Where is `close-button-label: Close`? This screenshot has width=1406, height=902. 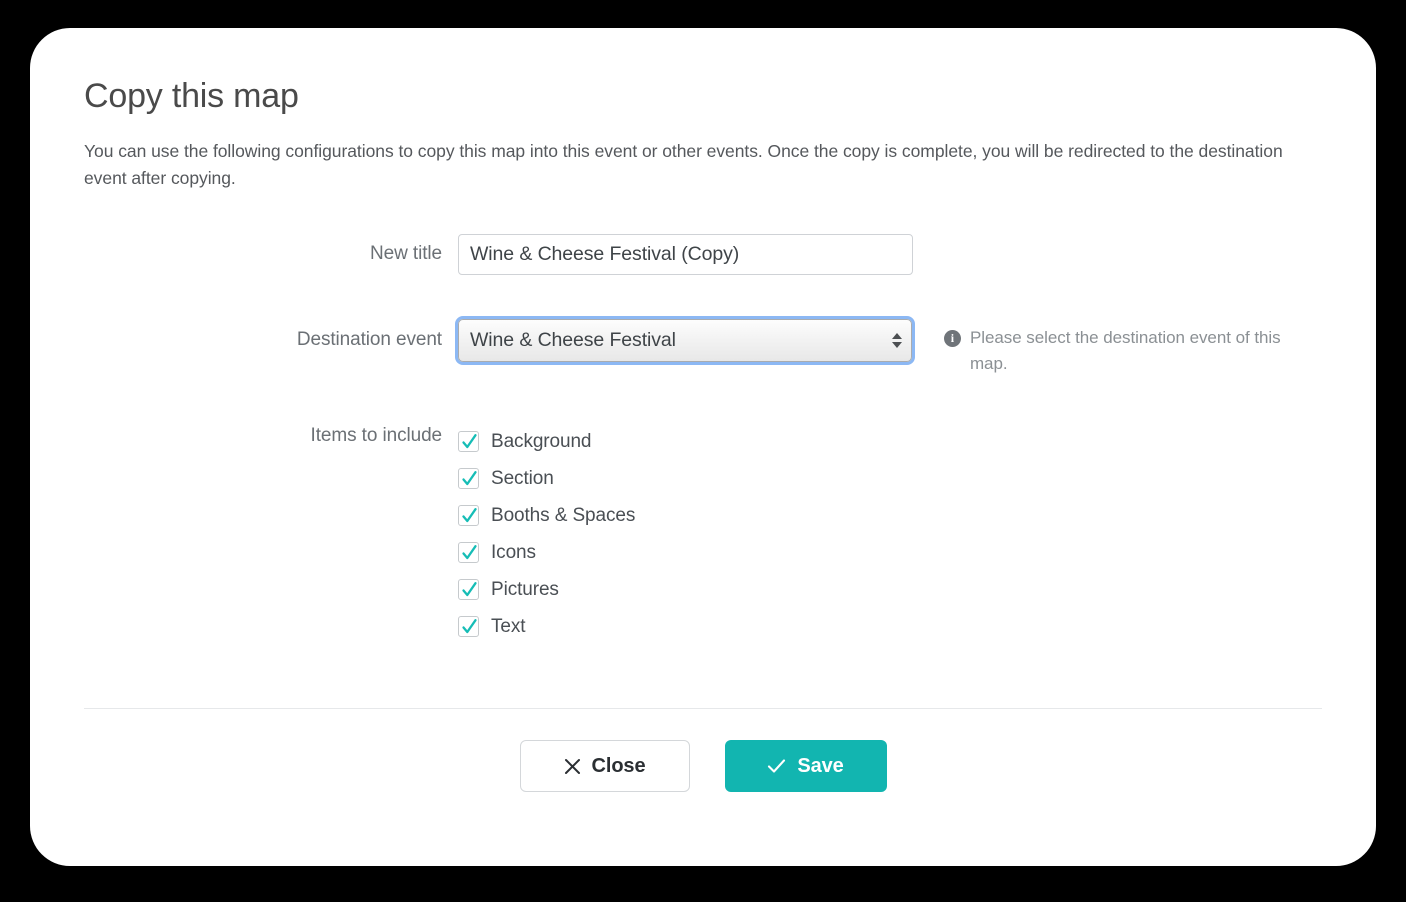
close-button-label: Close is located at coordinates (618, 765).